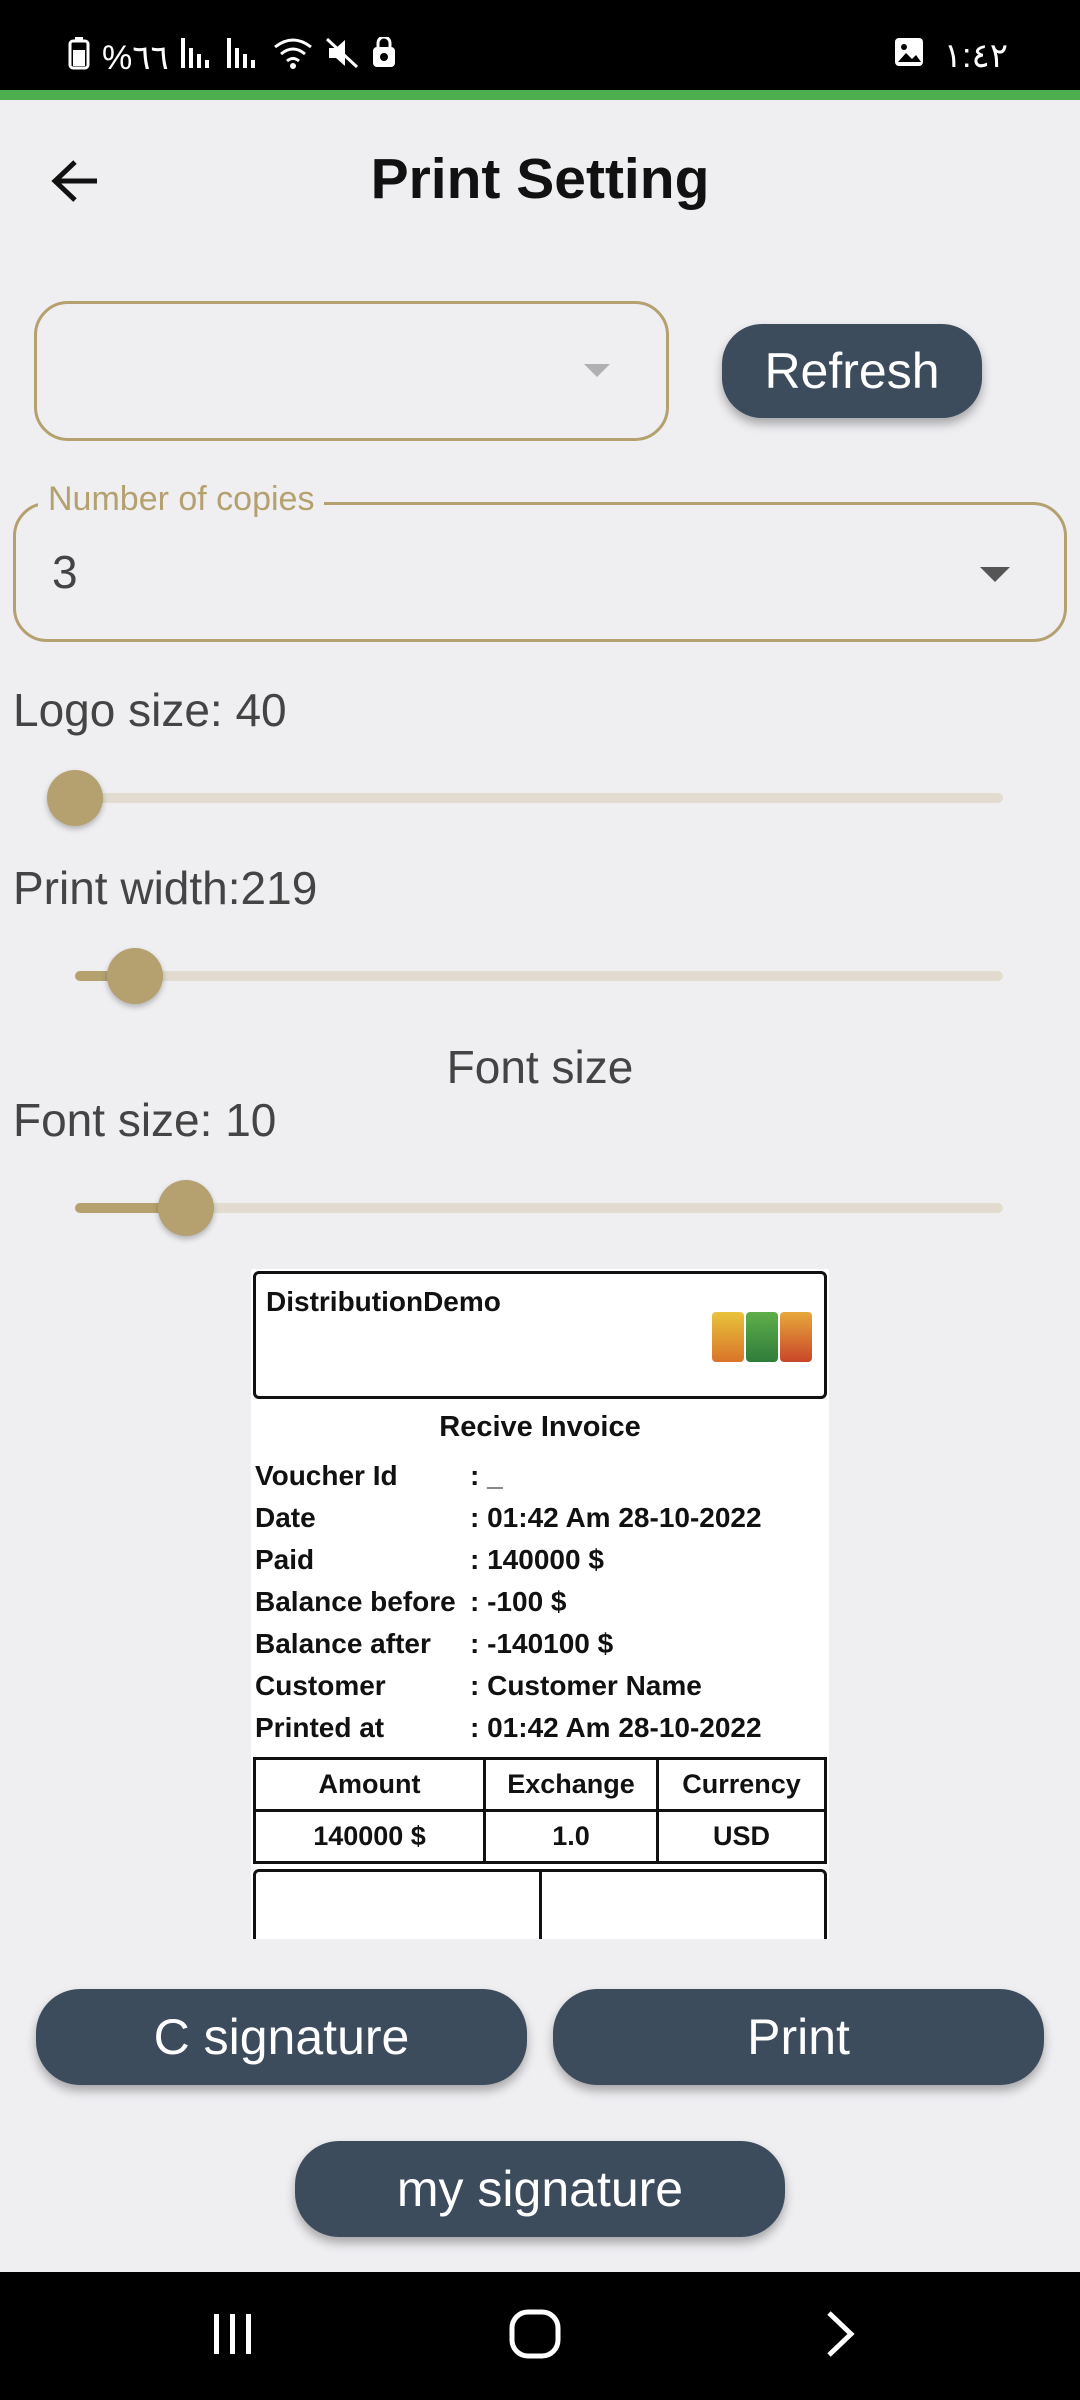 This screenshot has height=2400, width=1080. I want to click on copies-label: Number of copies, so click(181, 499).